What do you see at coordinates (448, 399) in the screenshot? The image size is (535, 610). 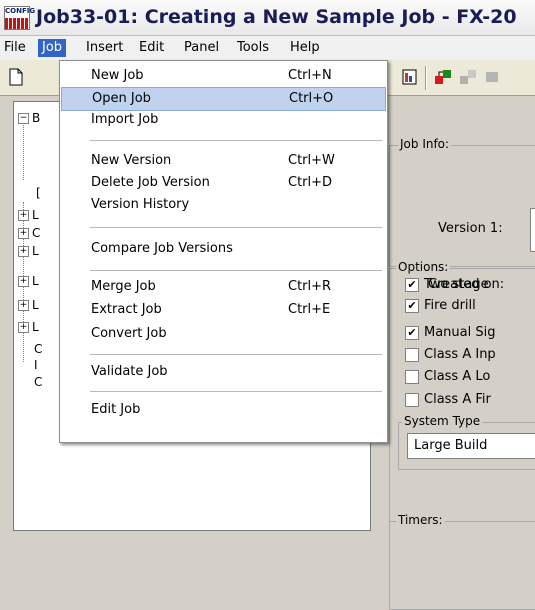 I see `option-class-a-fir: Class A Fir` at bounding box center [448, 399].